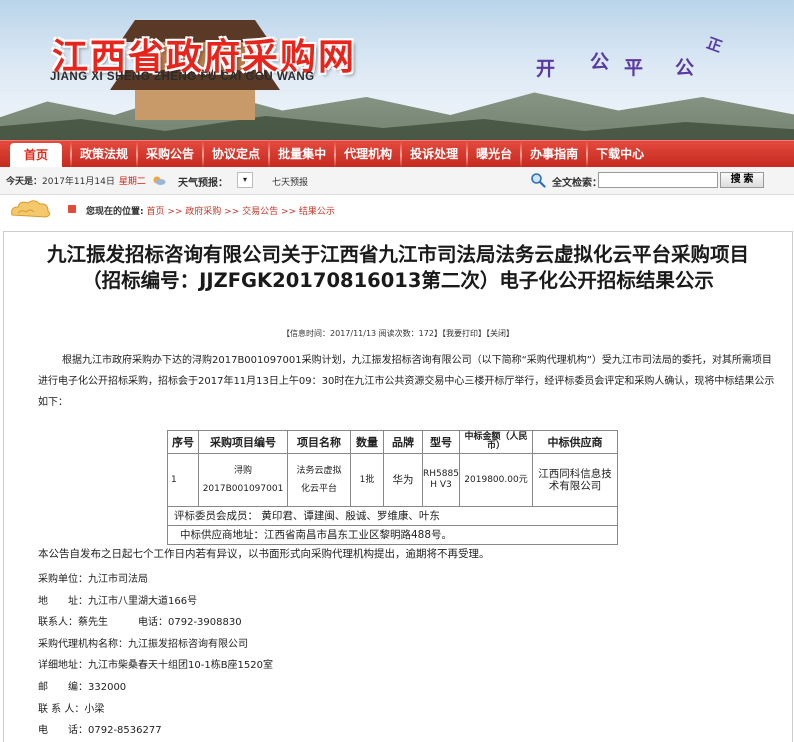  I want to click on date-label: 今天是：, so click(24, 182).